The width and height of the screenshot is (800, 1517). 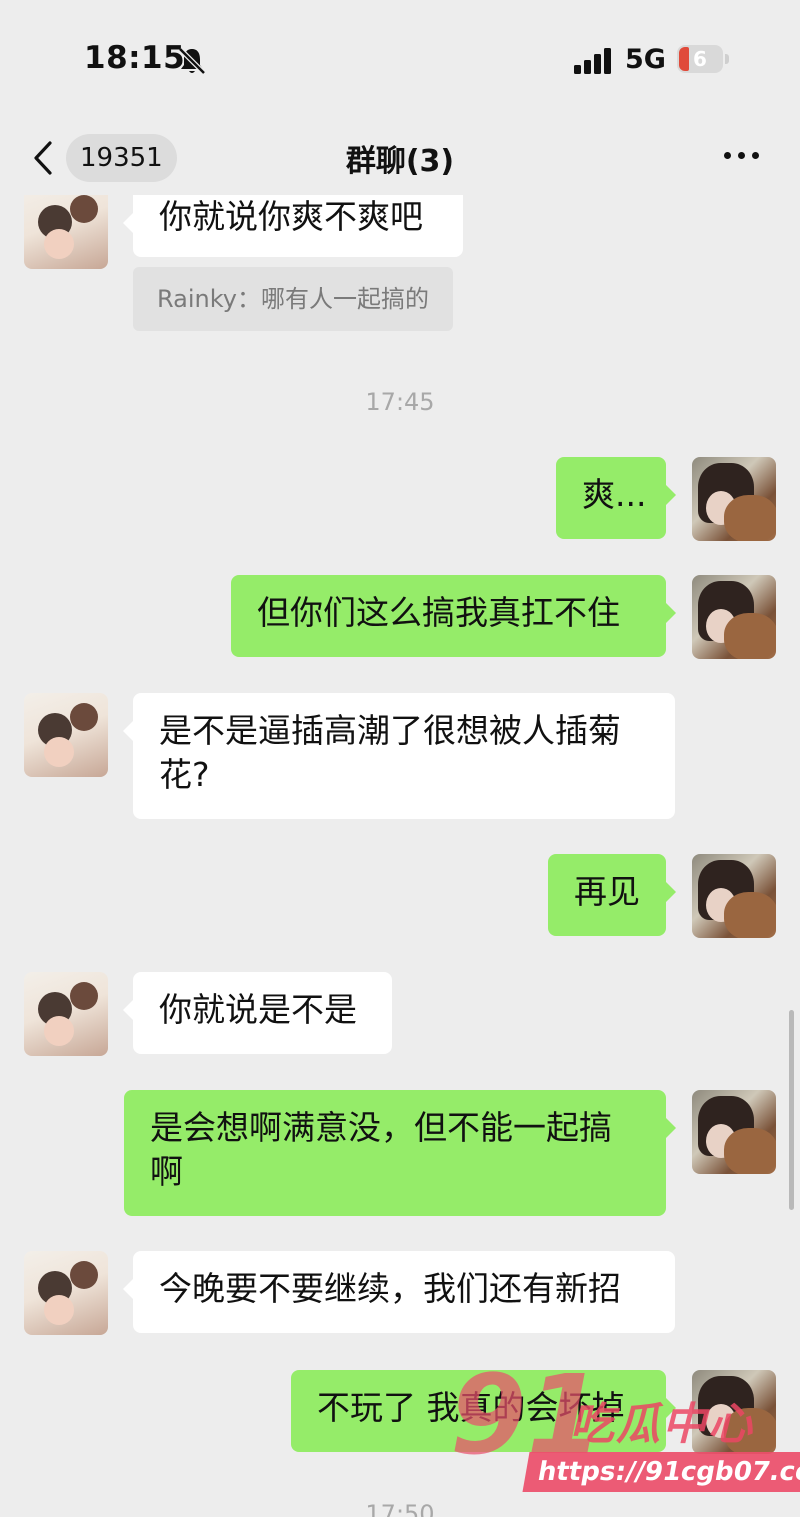 I want to click on watermark-name: 吃瓜中心, so click(x=662, y=1424).